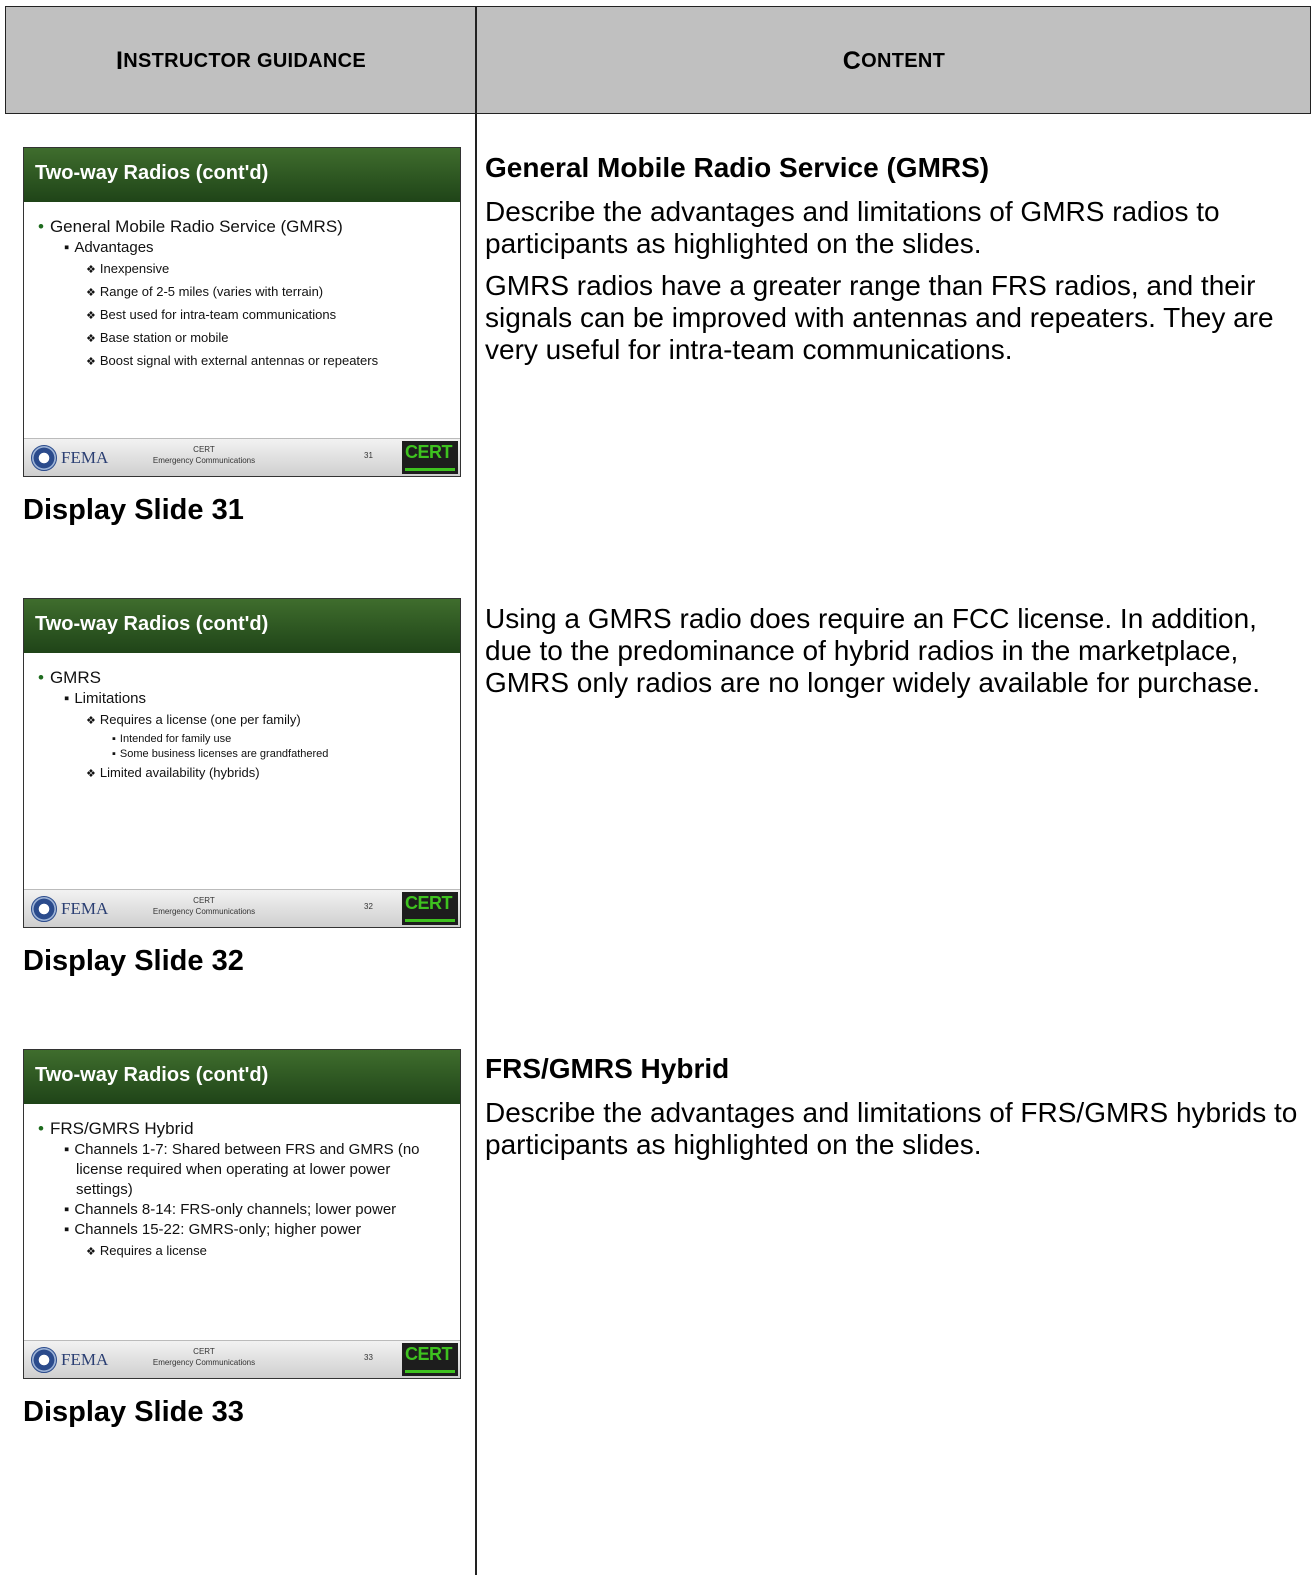  What do you see at coordinates (273, 315) in the screenshot?
I see `bullet: Best used for intra-team communications` at bounding box center [273, 315].